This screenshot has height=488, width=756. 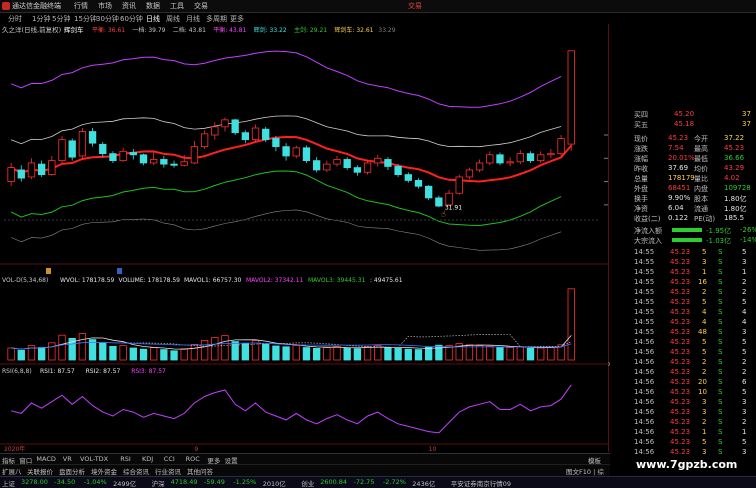 I want to click on menu-item-quote: 行情, so click(x=81, y=6).